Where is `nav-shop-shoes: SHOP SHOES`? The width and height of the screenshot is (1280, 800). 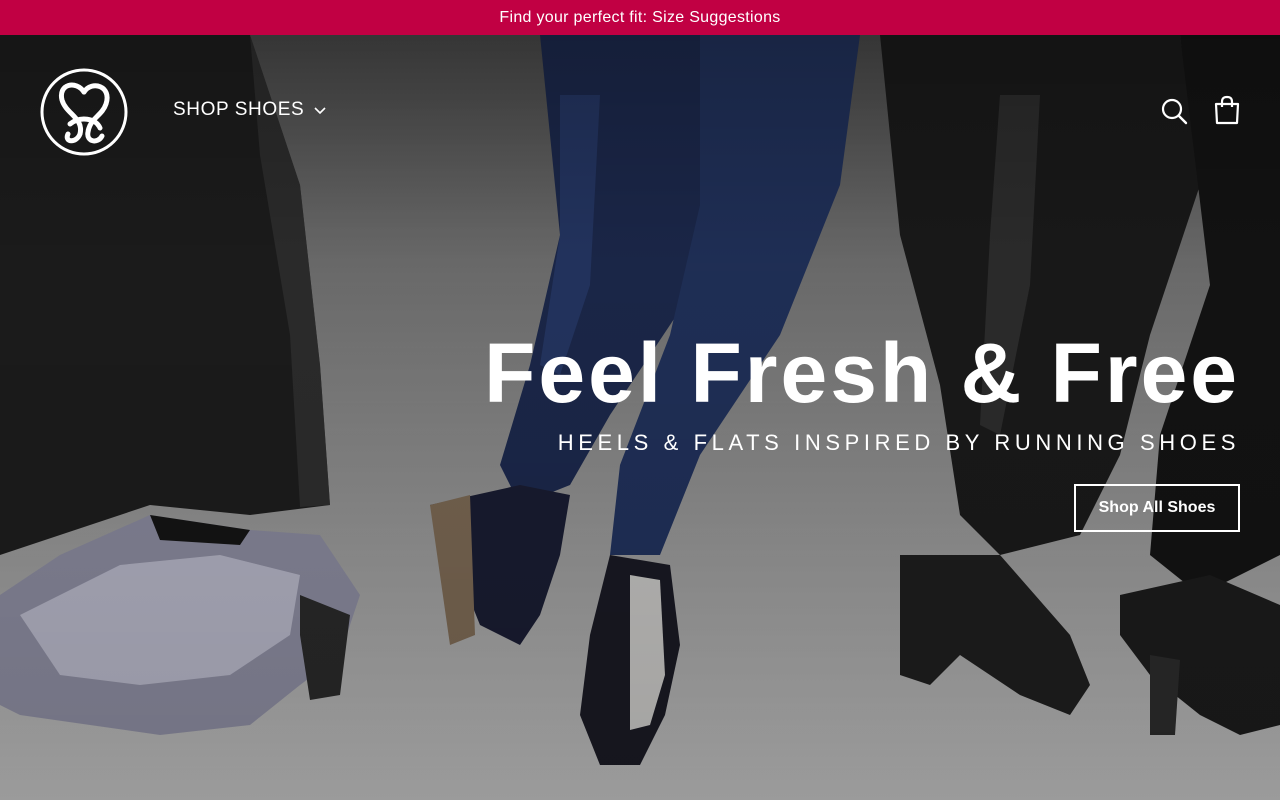
nav-shop-shoes: SHOP SHOES is located at coordinates (249, 110).